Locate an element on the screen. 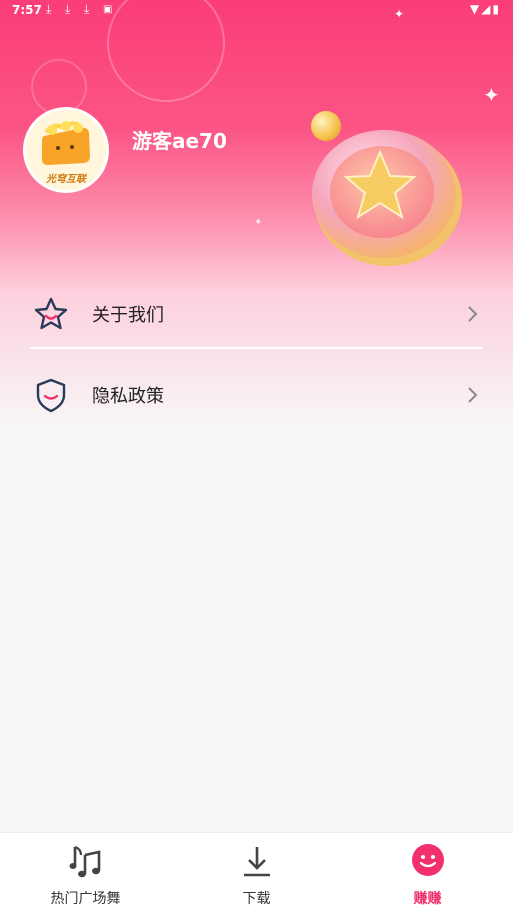  status-right-icons: ▼◢▮ is located at coordinates (485, 9).